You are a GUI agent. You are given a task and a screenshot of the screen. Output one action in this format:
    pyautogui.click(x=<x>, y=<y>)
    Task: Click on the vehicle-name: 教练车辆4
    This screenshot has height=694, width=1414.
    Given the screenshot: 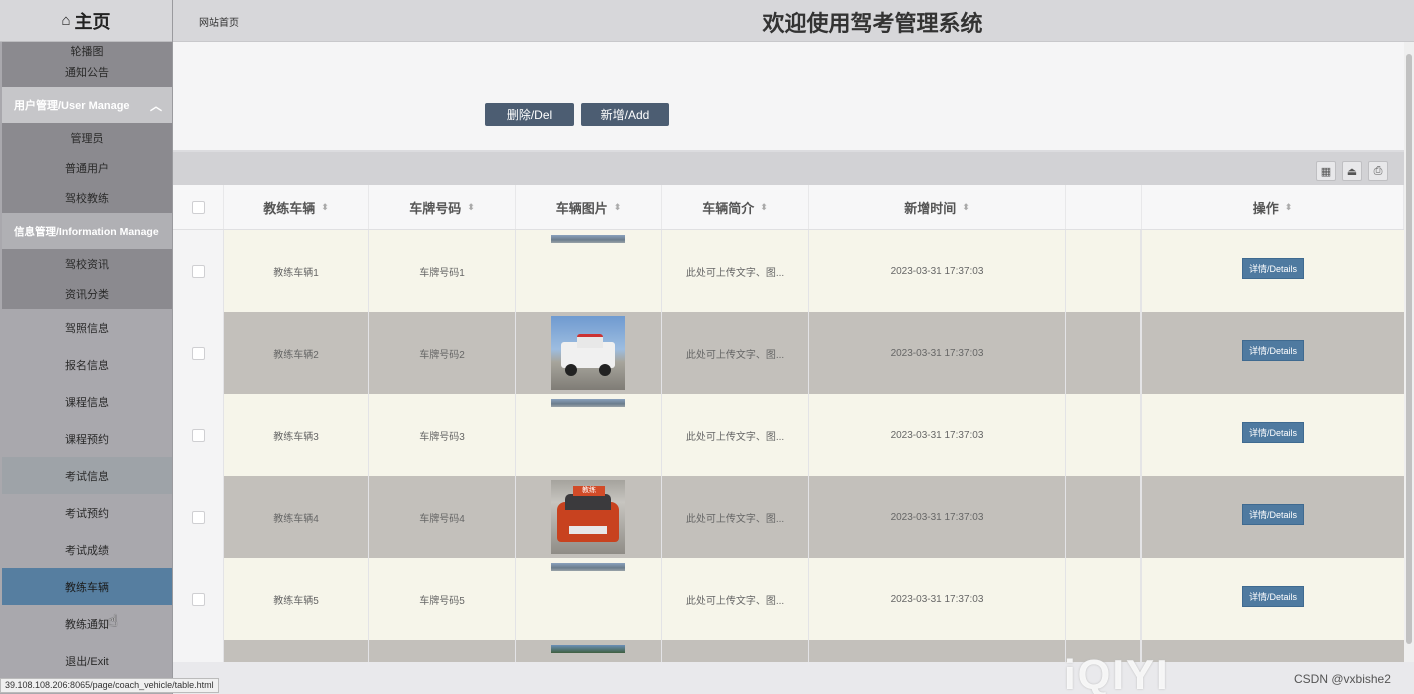 What is the action you would take?
    pyautogui.click(x=296, y=519)
    